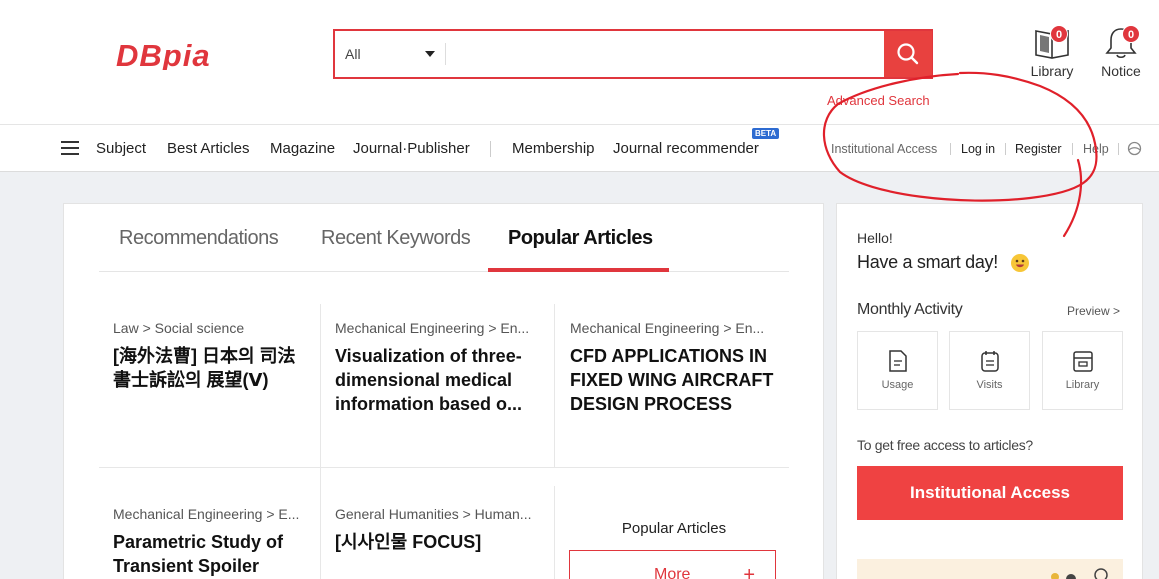 The width and height of the screenshot is (1159, 579). What do you see at coordinates (1082, 385) in the screenshot?
I see `activity-library-label: Library` at bounding box center [1082, 385].